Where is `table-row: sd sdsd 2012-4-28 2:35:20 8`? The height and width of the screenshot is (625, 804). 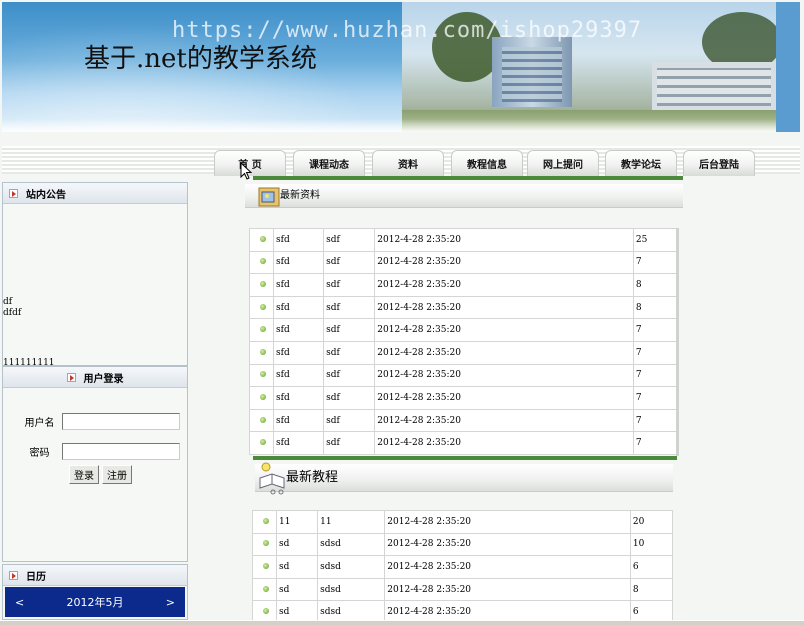
table-row: sd sdsd 2012-4-28 2:35:20 8 is located at coordinates (462, 589).